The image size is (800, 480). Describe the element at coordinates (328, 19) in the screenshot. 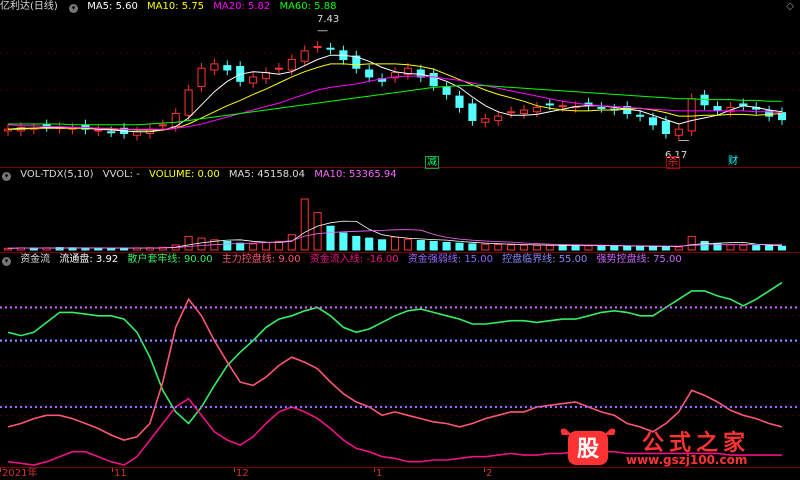

I see `high-price-label: 7.43` at that location.